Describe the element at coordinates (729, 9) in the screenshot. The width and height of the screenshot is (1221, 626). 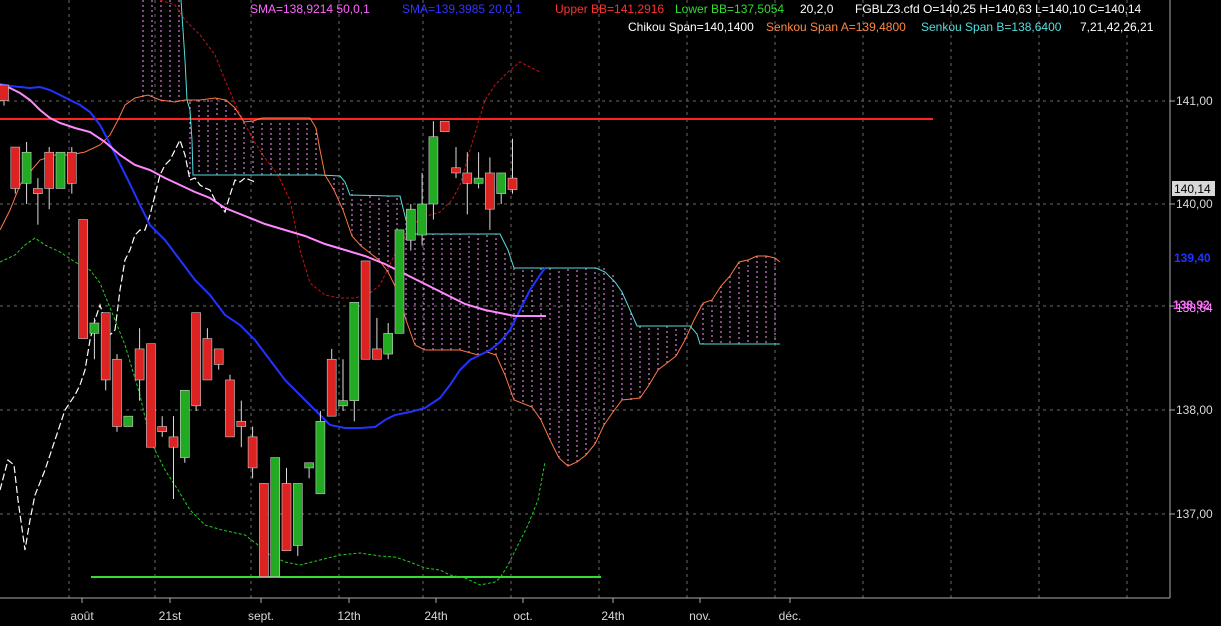
I see `lower-bb-readout: Lower BB=137,5054` at that location.